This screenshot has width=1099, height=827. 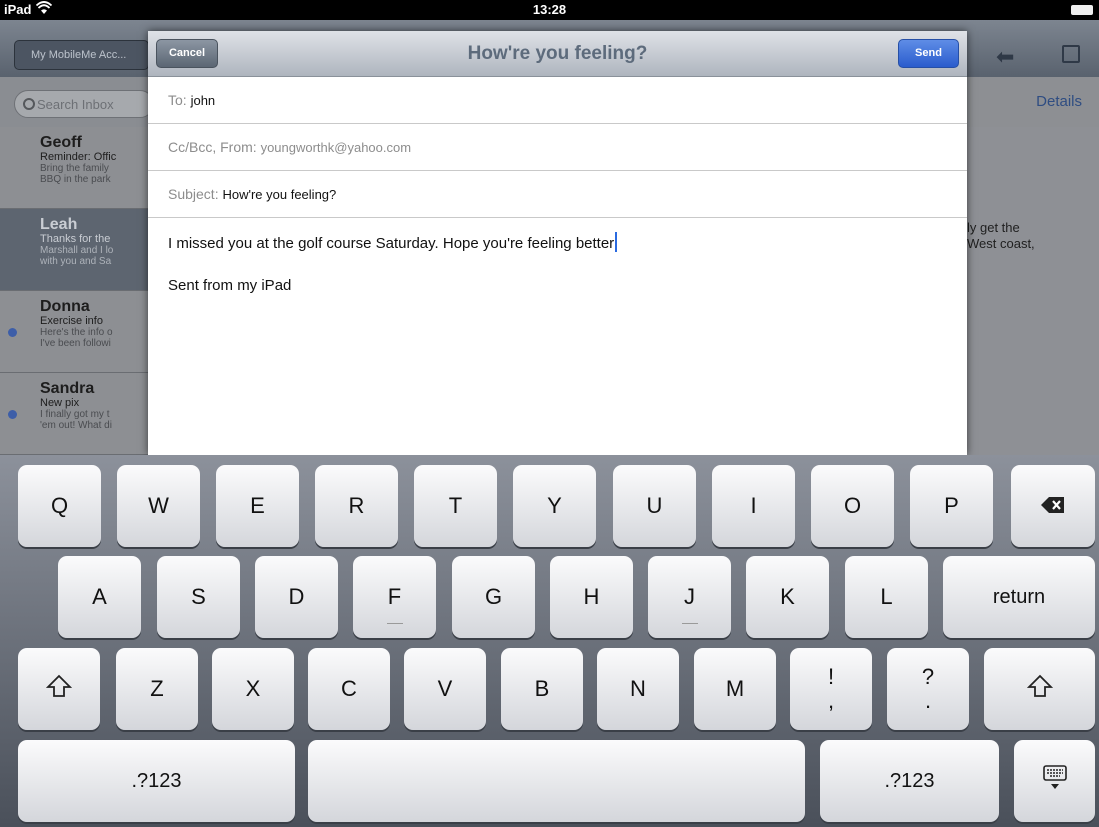 I want to click on key-x: X, so click(x=253, y=689).